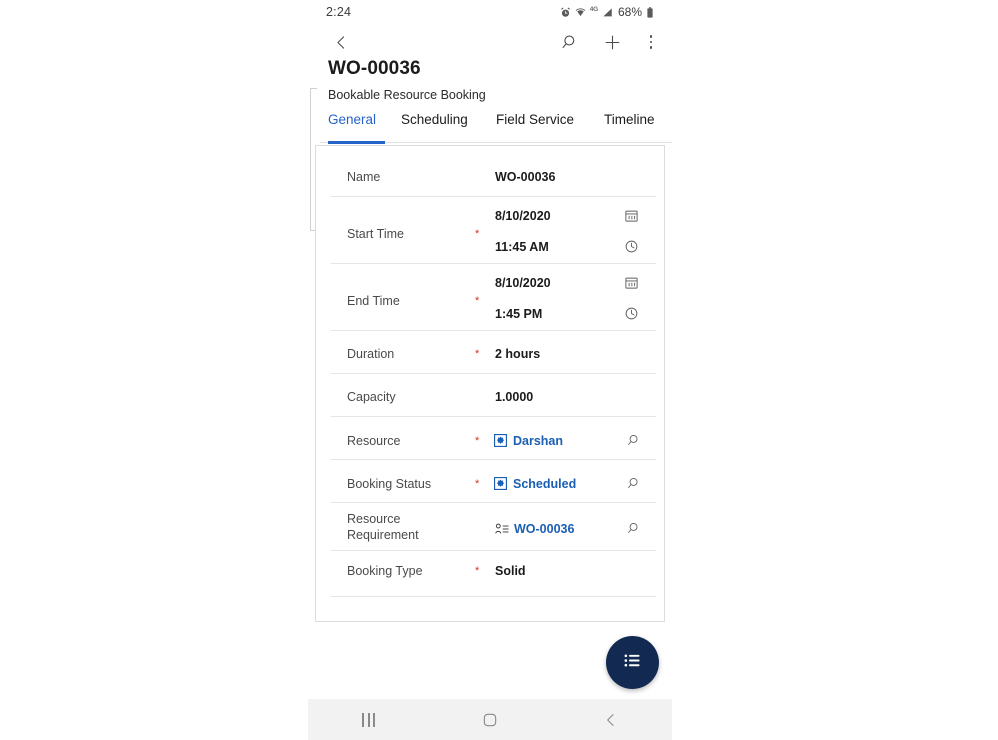 This screenshot has height=740, width=998. I want to click on active-tab-indicator, so click(356, 142).